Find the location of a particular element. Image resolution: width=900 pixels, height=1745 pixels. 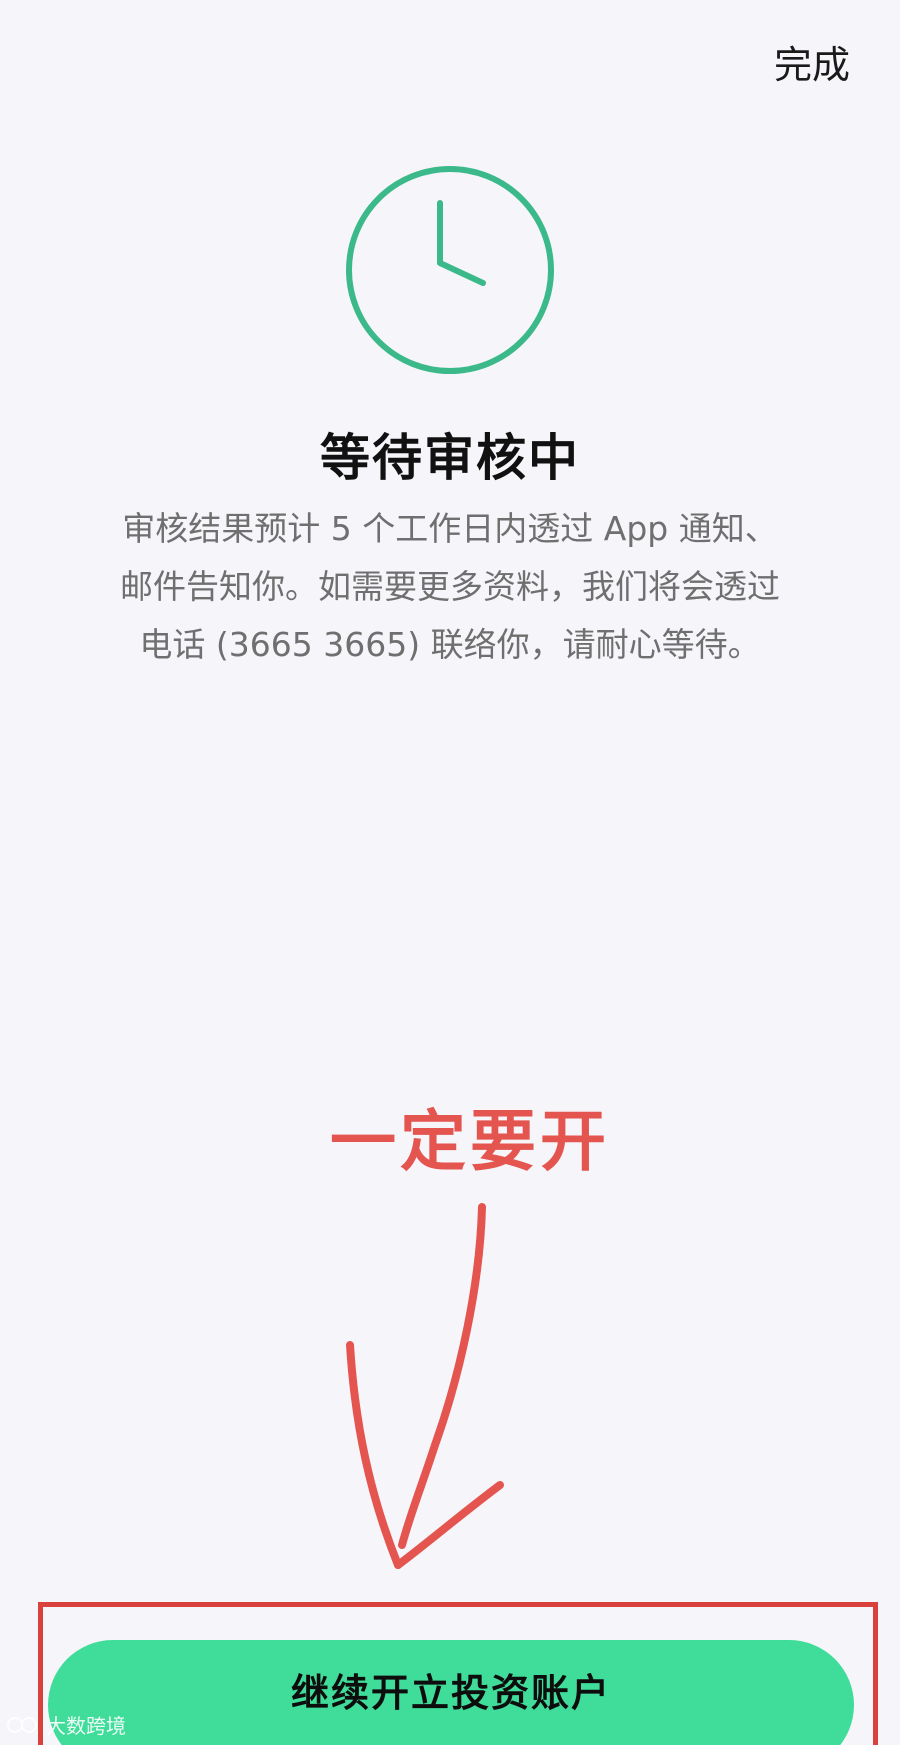

watermark: 大数跨境 is located at coordinates (66, 1724).